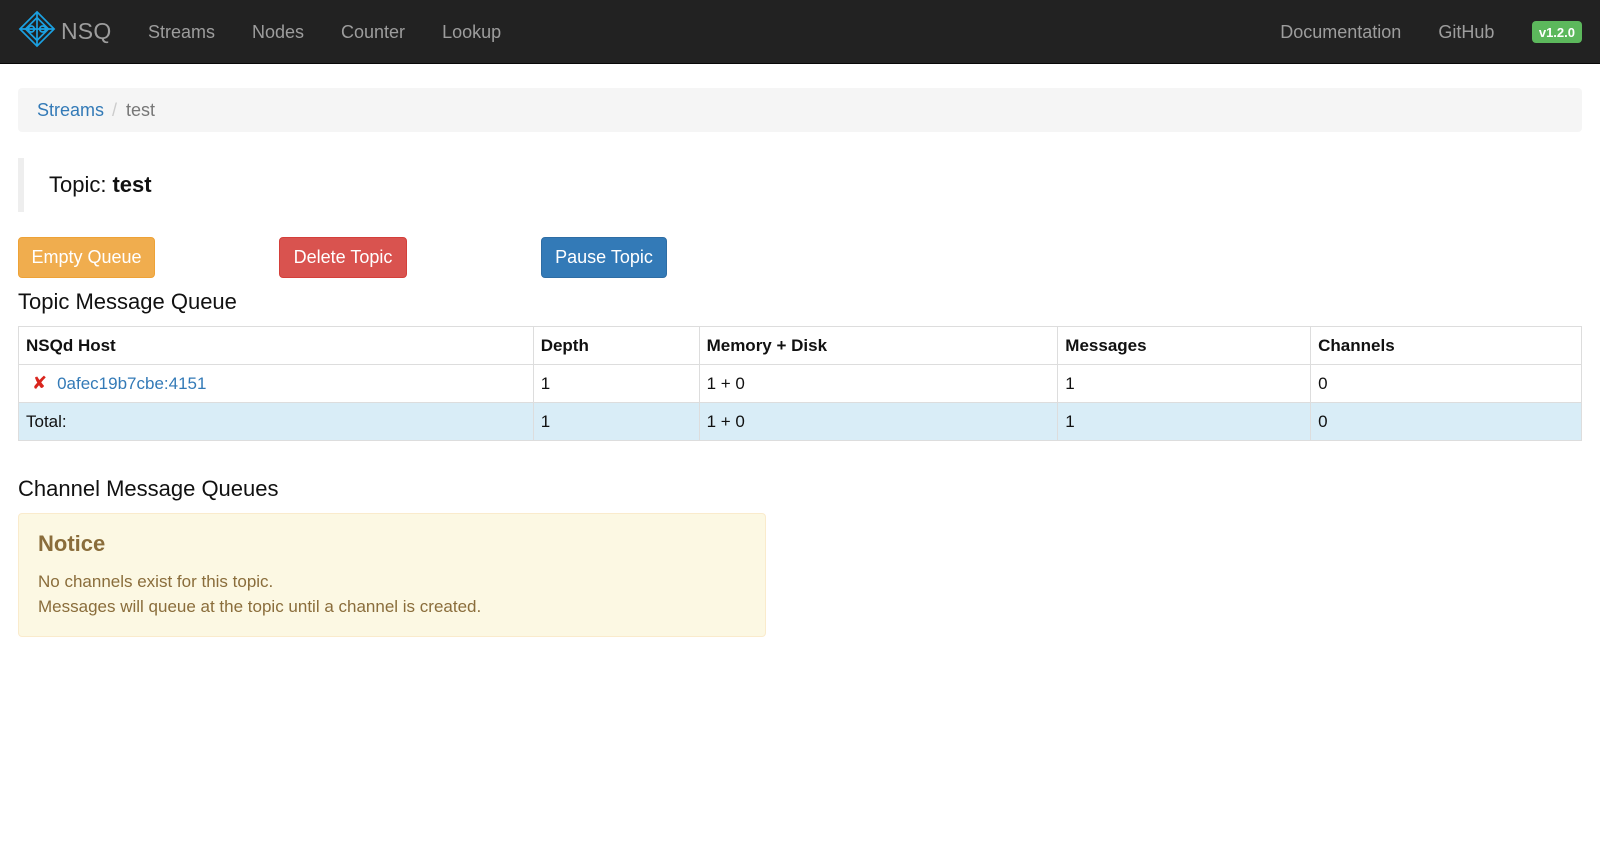  Describe the element at coordinates (1184, 383) in the screenshot. I see `messages-cell: 1` at that location.